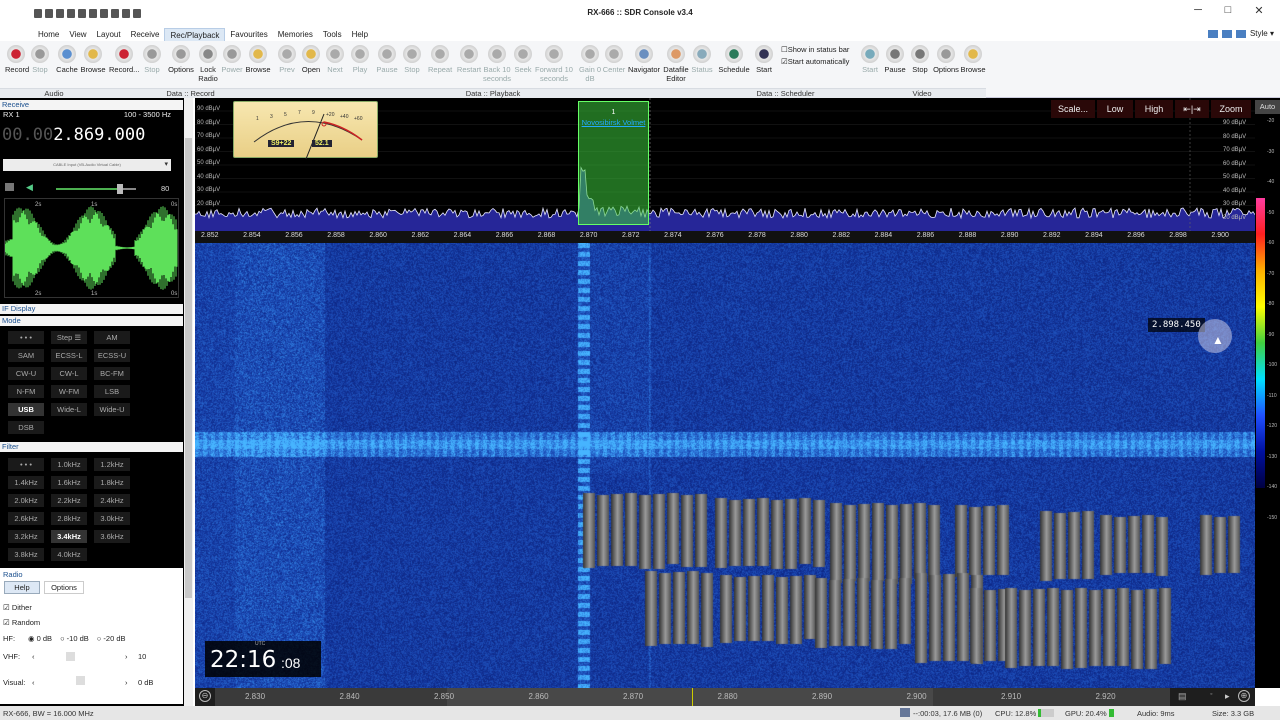  What do you see at coordinates (676, 64) in the screenshot?
I see `ribbon-datafile-button-24: Datafile Editor` at bounding box center [676, 64].